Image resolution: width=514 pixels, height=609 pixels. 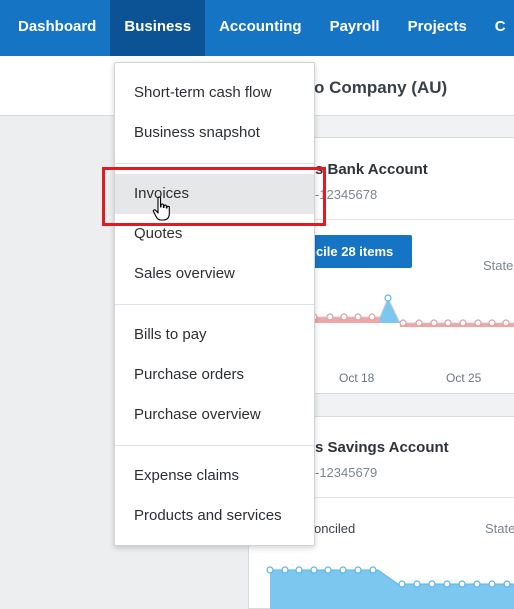 What do you see at coordinates (214, 196) in the screenshot?
I see `invoices-highlight-box` at bounding box center [214, 196].